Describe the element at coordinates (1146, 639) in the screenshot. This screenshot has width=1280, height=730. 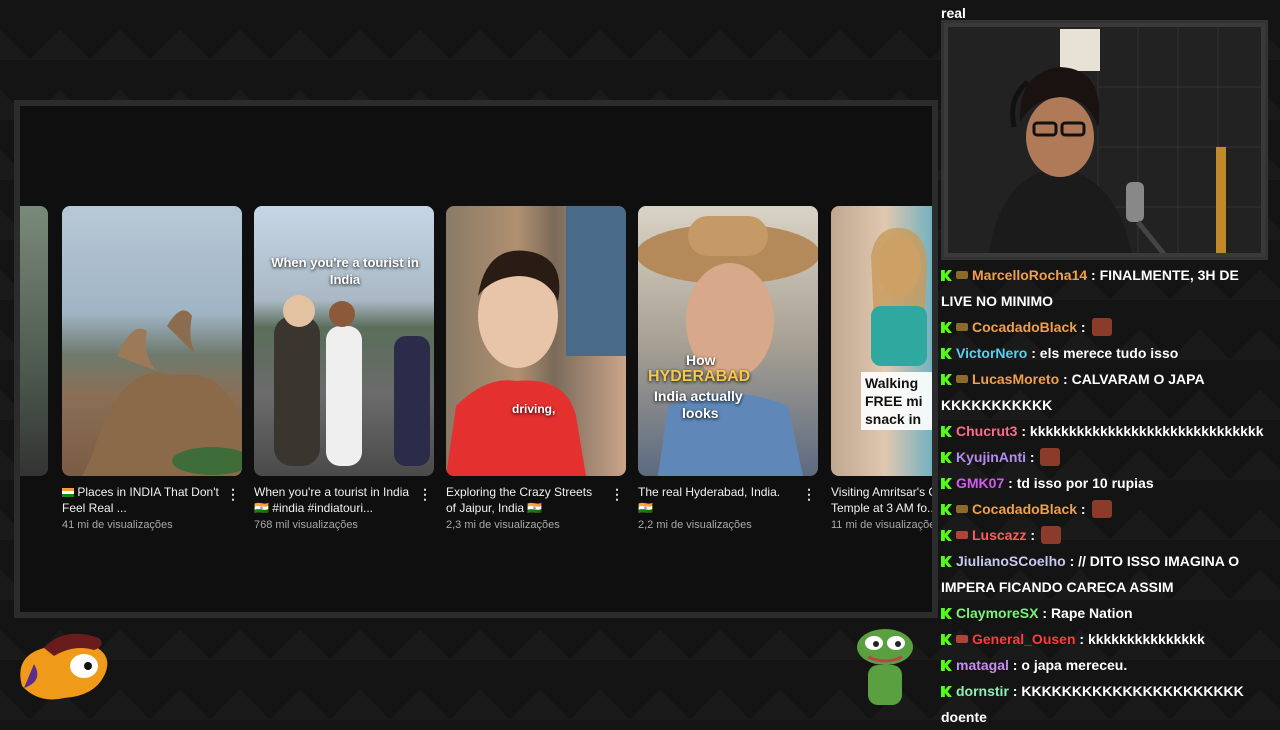
I see `chat-text: kkkkkkkkkkkkkkk` at that location.